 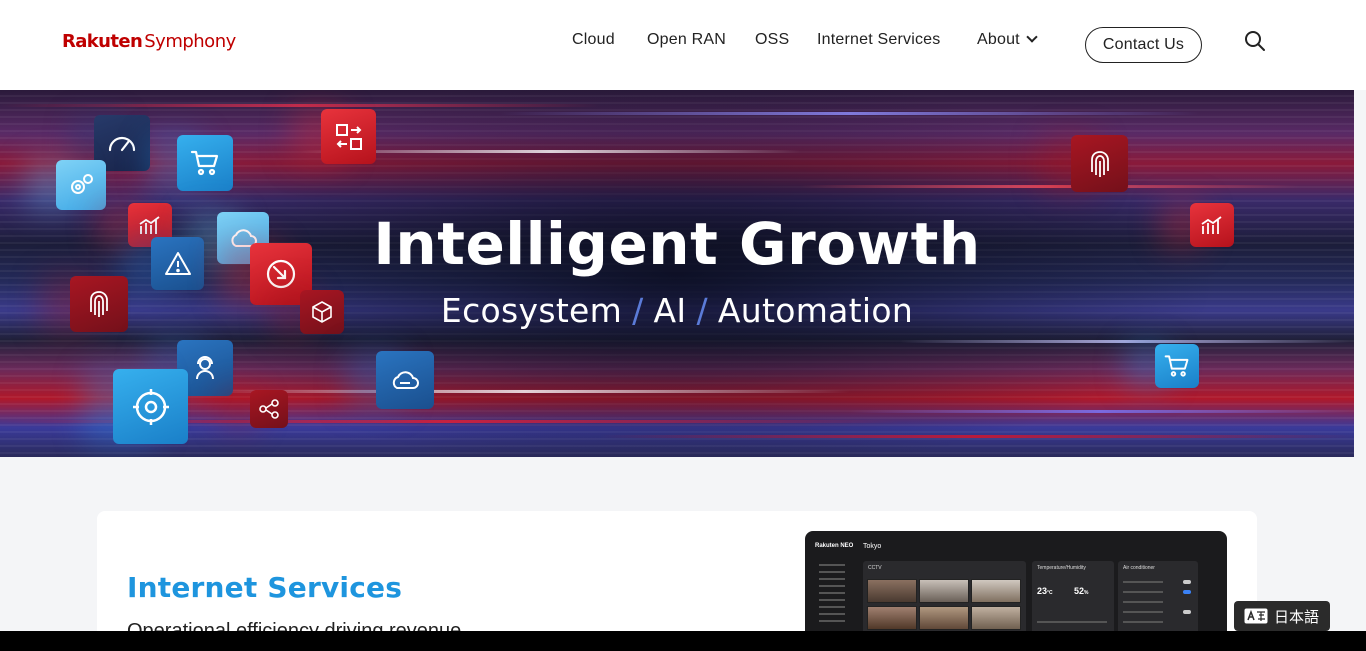 What do you see at coordinates (998, 39) in the screenshot?
I see `nav-about-label: About` at bounding box center [998, 39].